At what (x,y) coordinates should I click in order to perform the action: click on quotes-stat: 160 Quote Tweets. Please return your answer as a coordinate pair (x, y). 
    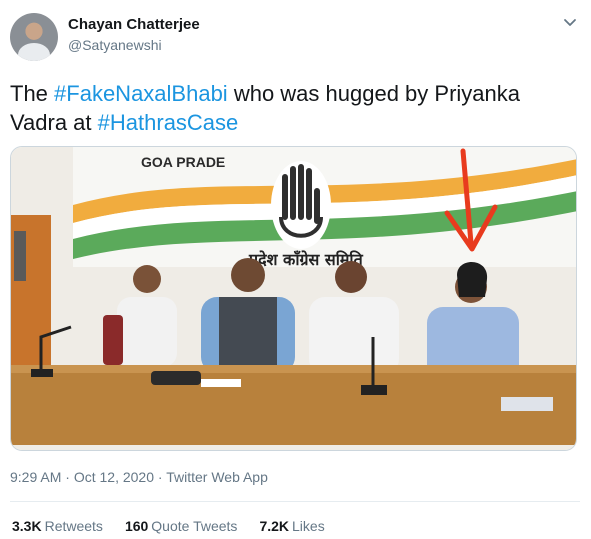
    Looking at the image, I should click on (181, 526).